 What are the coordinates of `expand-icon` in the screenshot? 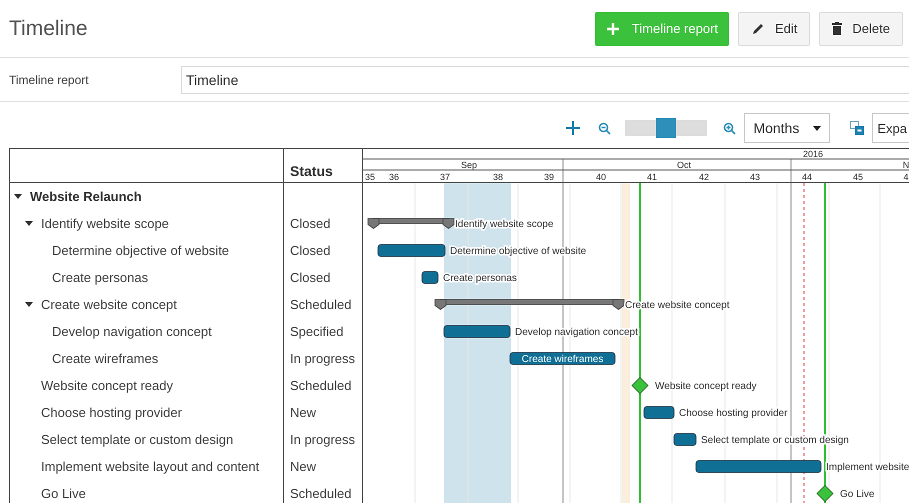 It's located at (857, 128).